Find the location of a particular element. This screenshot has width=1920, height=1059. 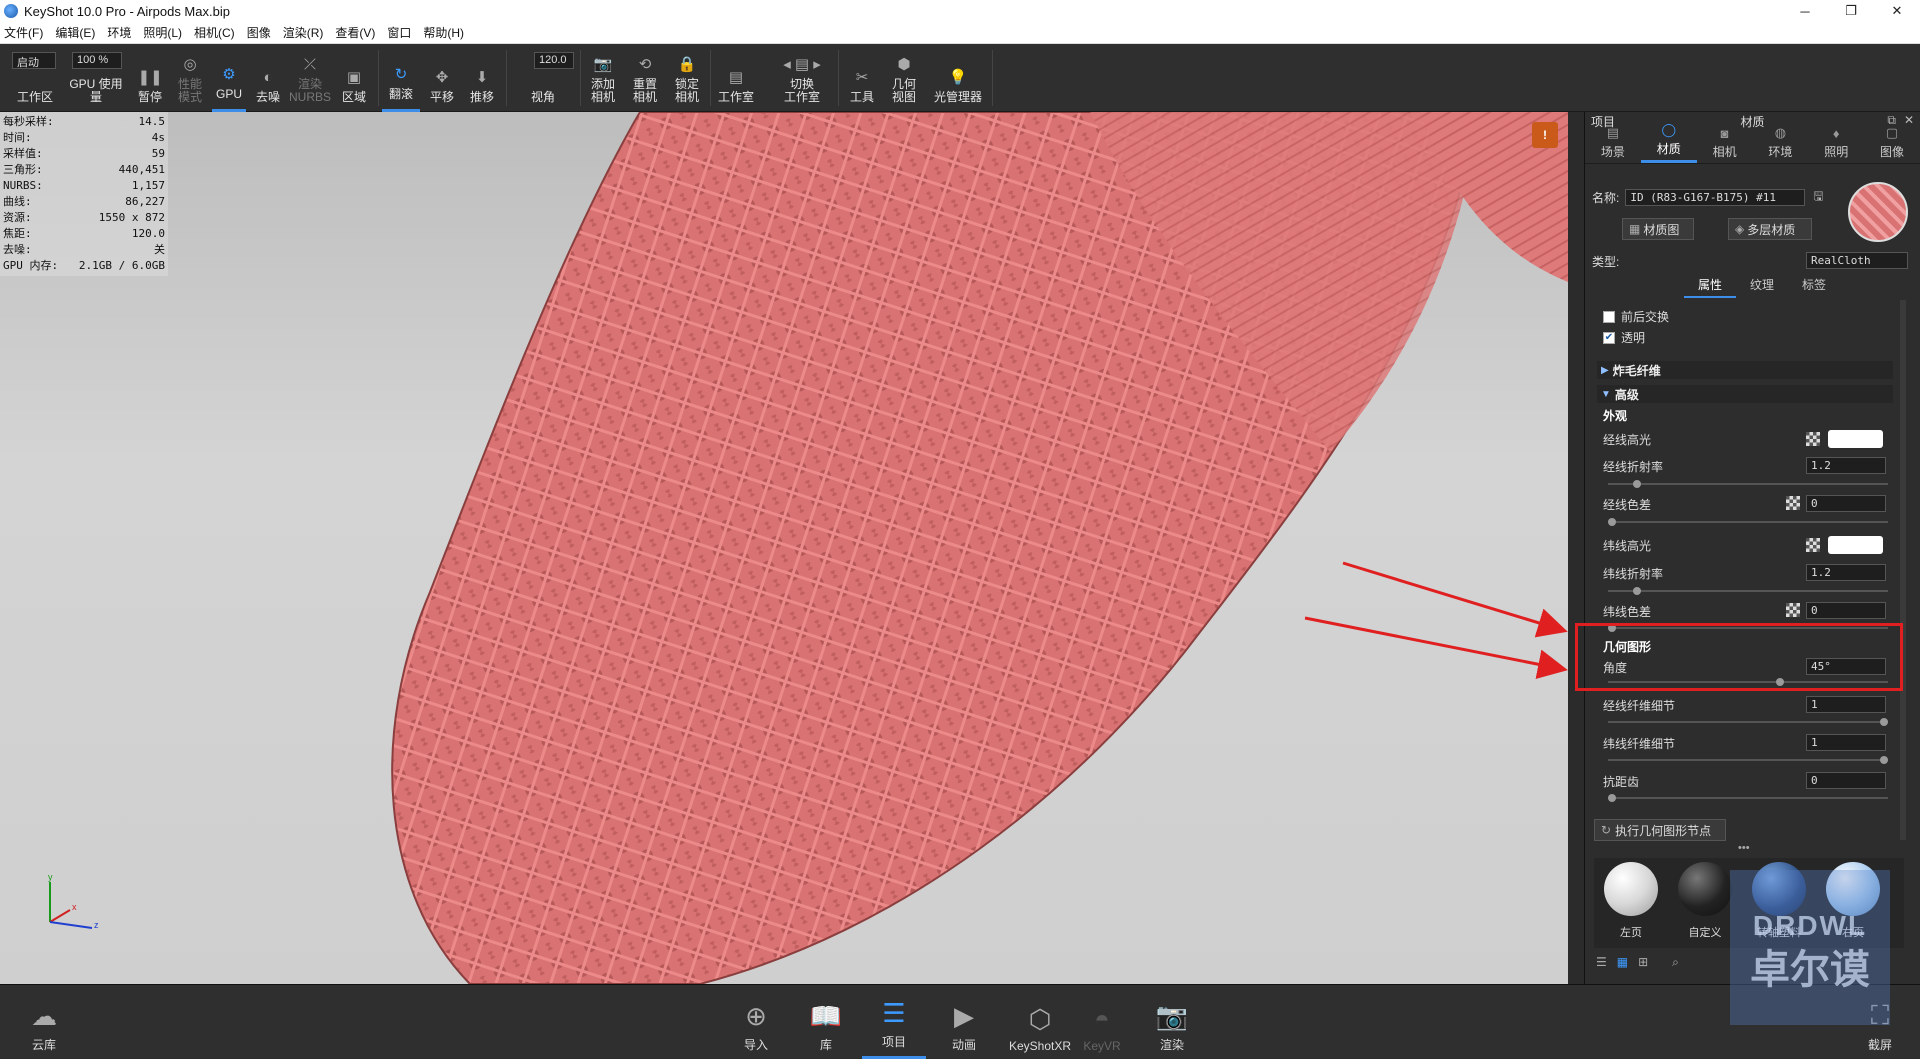

menu-view: 查看(V) is located at coordinates (355, 32).